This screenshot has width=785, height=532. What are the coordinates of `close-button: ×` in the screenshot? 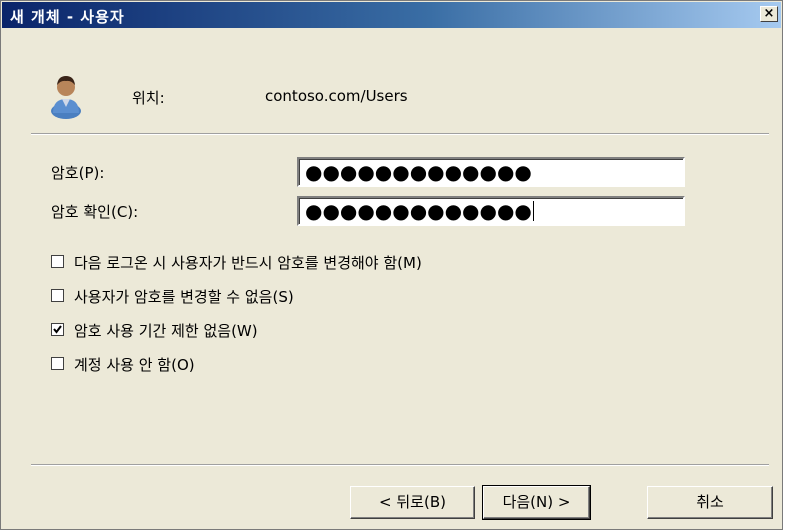 It's located at (769, 14).